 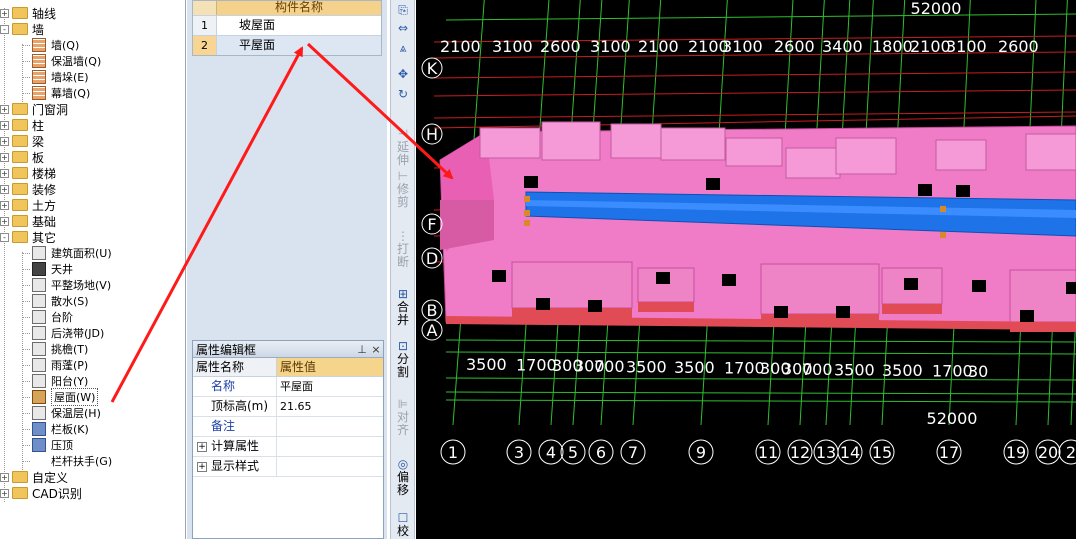 What do you see at coordinates (67, 461) in the screenshot?
I see `tree-item: 栏杆扶手(G)` at bounding box center [67, 461].